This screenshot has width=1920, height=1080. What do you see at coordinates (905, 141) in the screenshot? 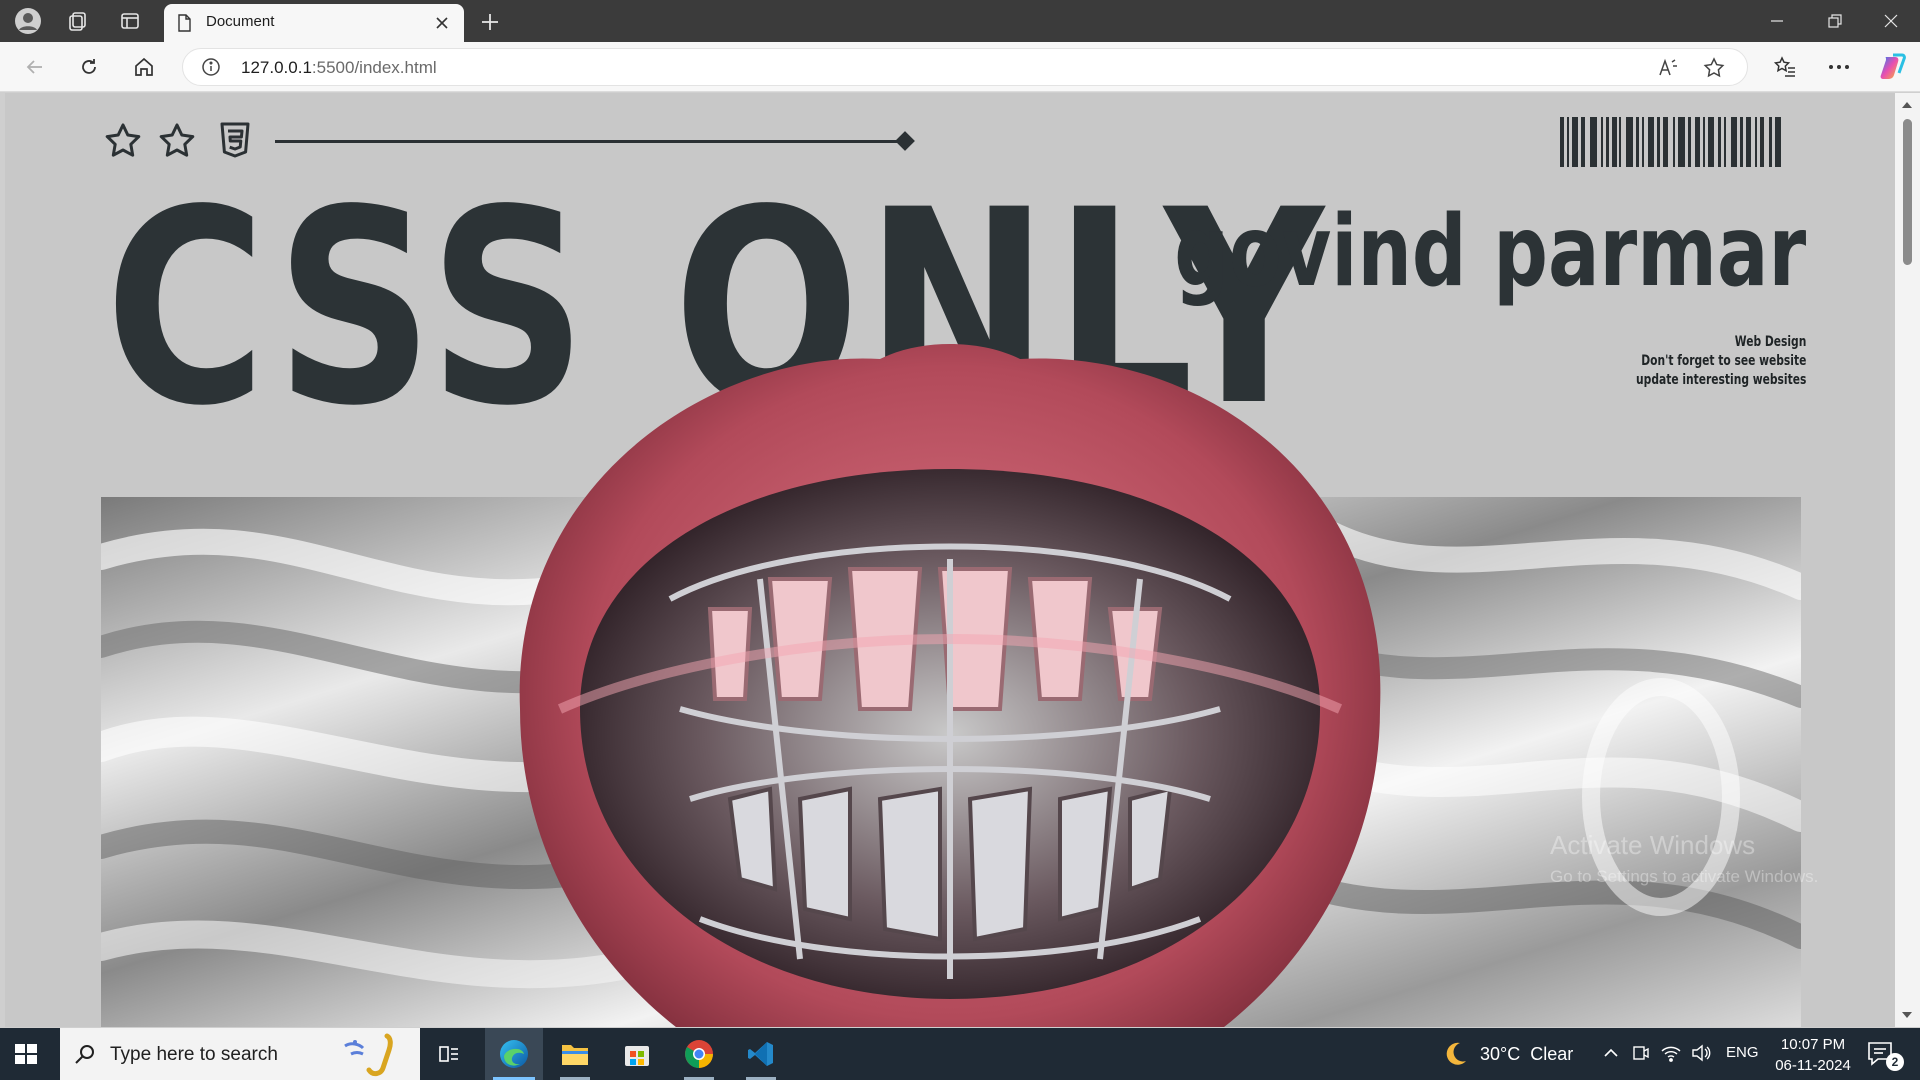
I see `decorative-diamond` at bounding box center [905, 141].